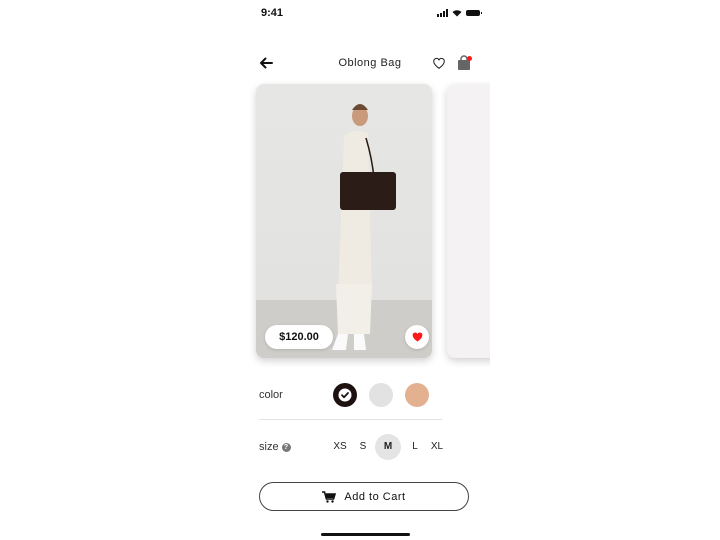 The height and width of the screenshot is (540, 720). What do you see at coordinates (363, 447) in the screenshot?
I see `size-option-s: S` at bounding box center [363, 447].